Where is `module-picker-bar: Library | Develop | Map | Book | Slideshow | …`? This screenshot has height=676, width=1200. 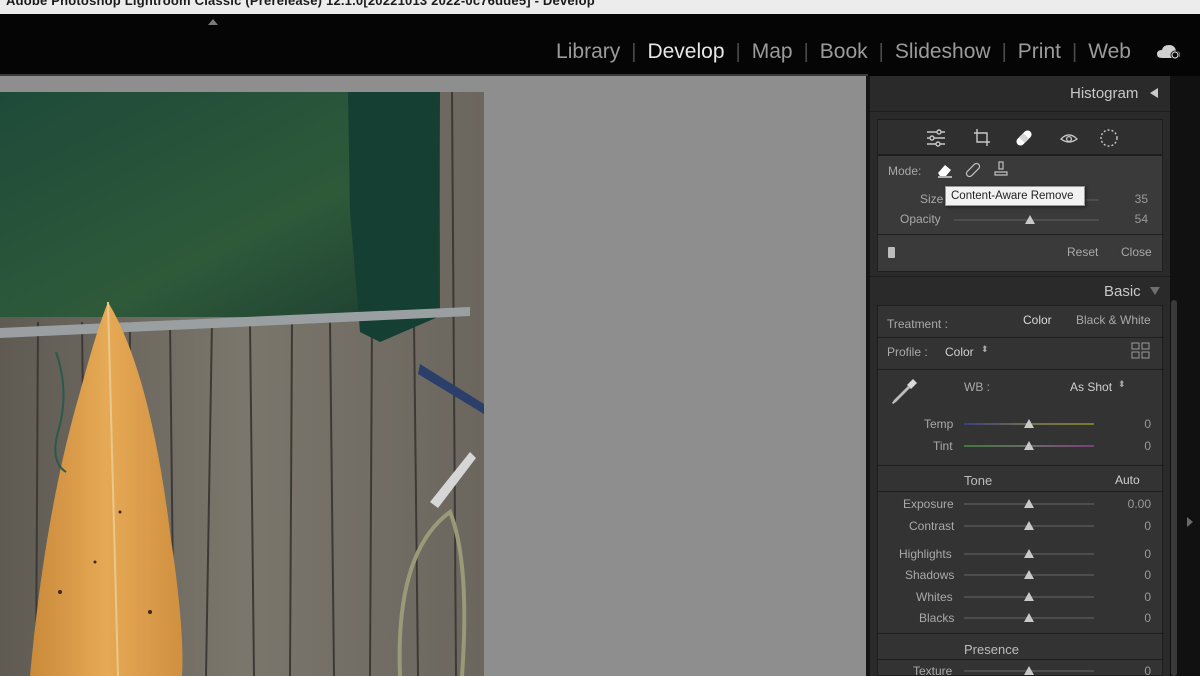
module-picker-bar: Library | Develop | Map | Book | Slideshow | … is located at coordinates (600, 45).